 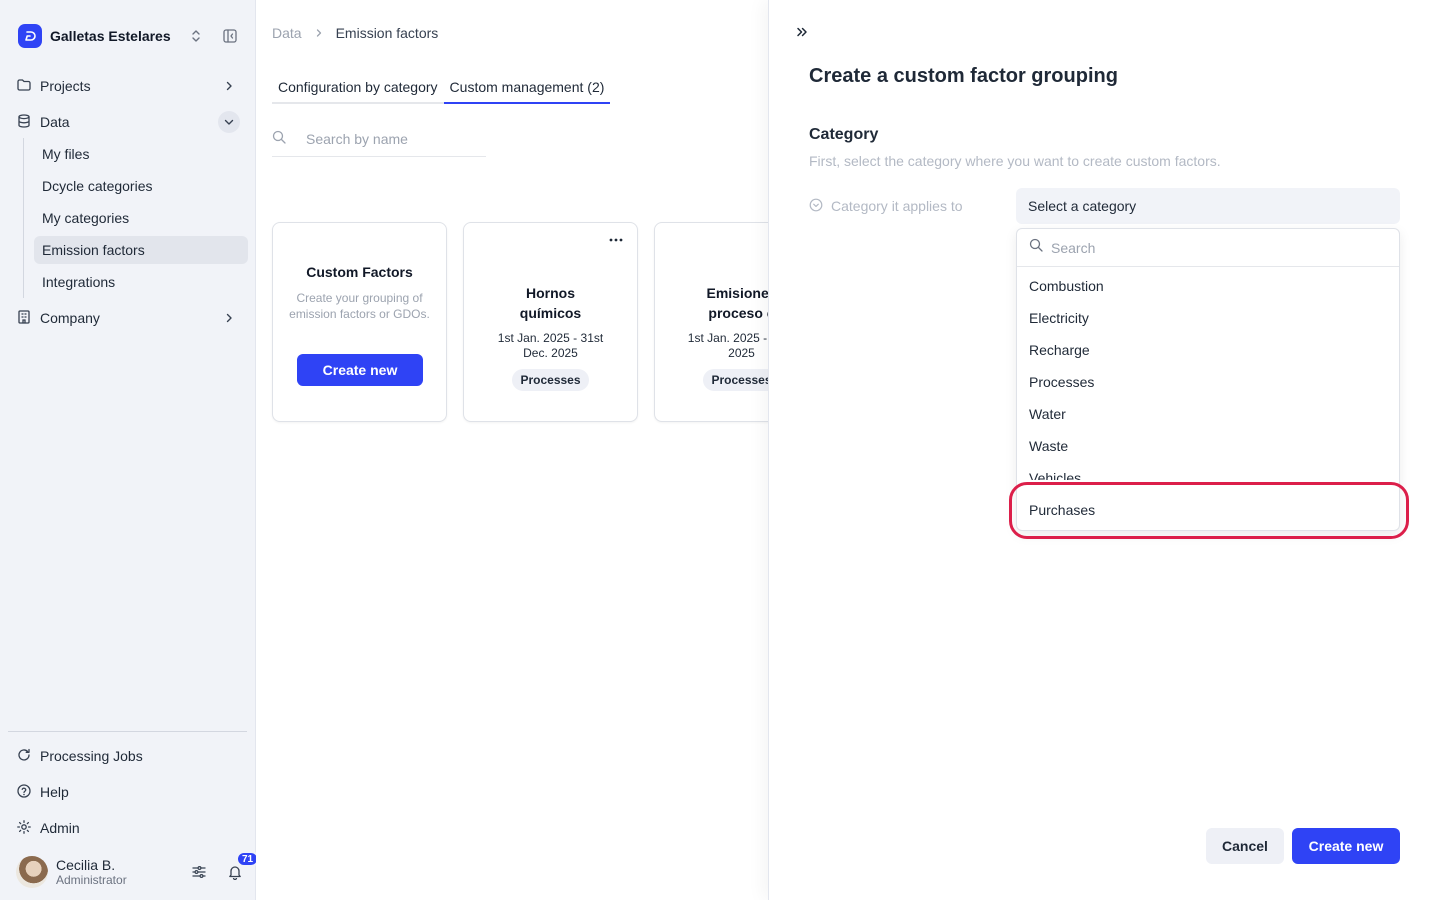 I want to click on sidebar-item-data: Data, so click(x=127, y=122).